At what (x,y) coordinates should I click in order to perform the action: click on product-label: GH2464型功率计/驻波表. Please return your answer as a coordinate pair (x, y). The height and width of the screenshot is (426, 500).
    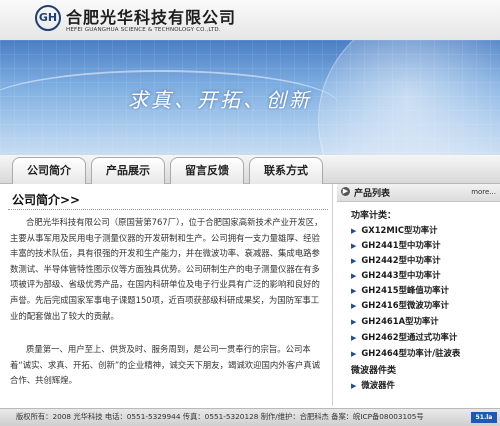
    Looking at the image, I should click on (411, 353).